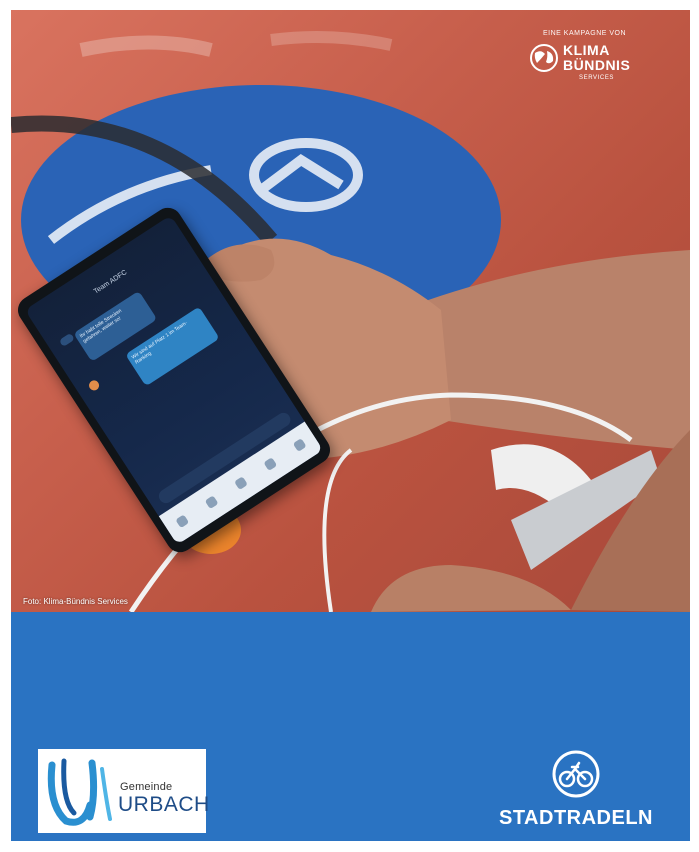 This screenshot has width=699, height=852. Describe the element at coordinates (597, 65) in the screenshot. I see `brand-line-2: BÜNDNIS` at that location.